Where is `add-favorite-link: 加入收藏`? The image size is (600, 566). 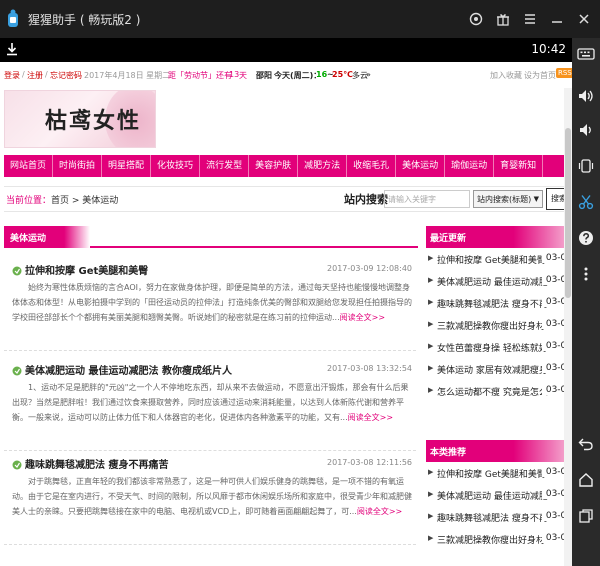 add-favorite-link: 加入收藏 is located at coordinates (506, 75).